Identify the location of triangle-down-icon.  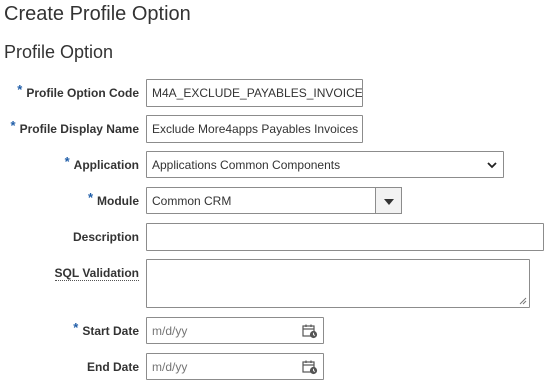
(389, 202).